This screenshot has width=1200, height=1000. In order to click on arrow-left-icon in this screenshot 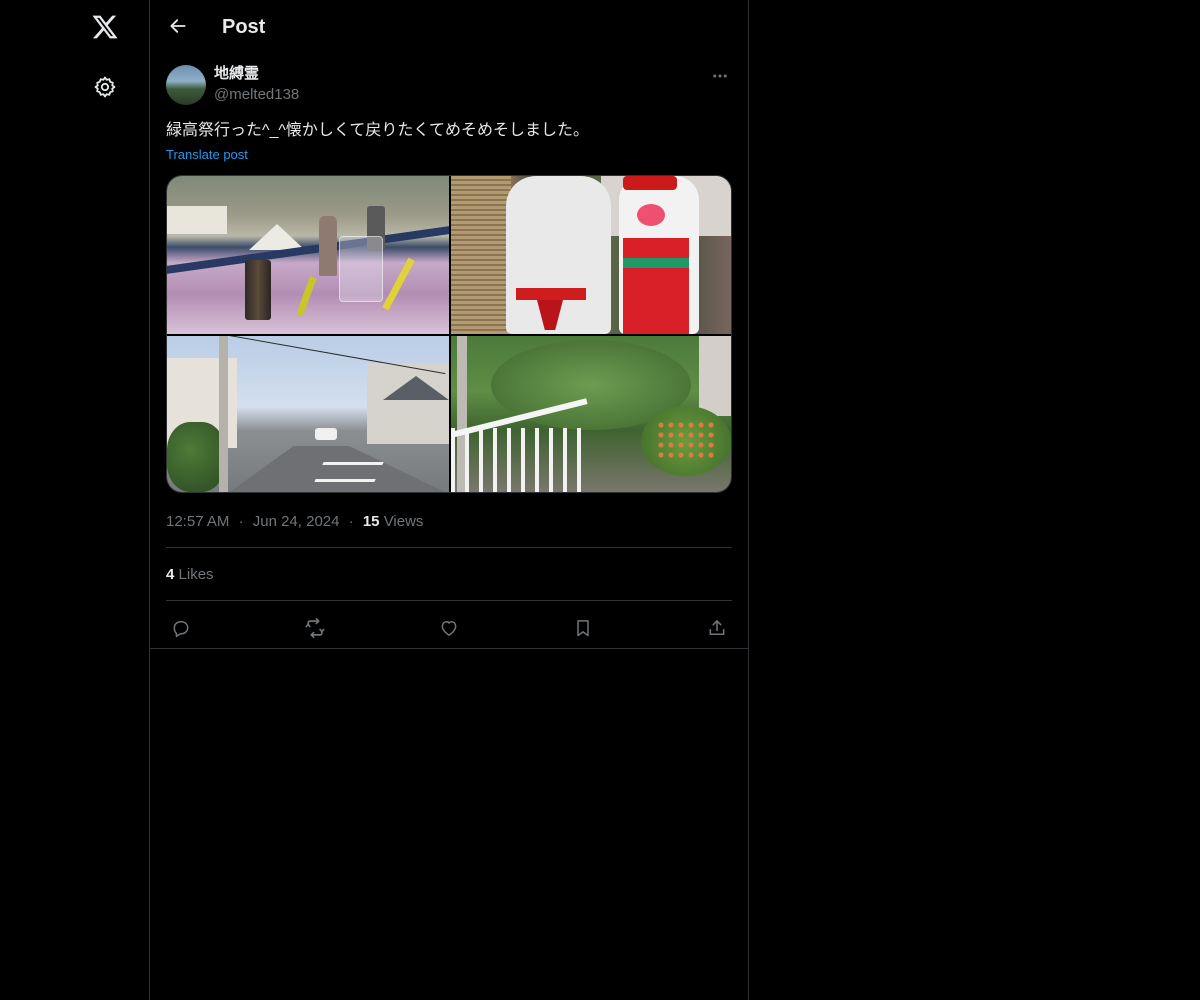, I will do `click(178, 26)`.